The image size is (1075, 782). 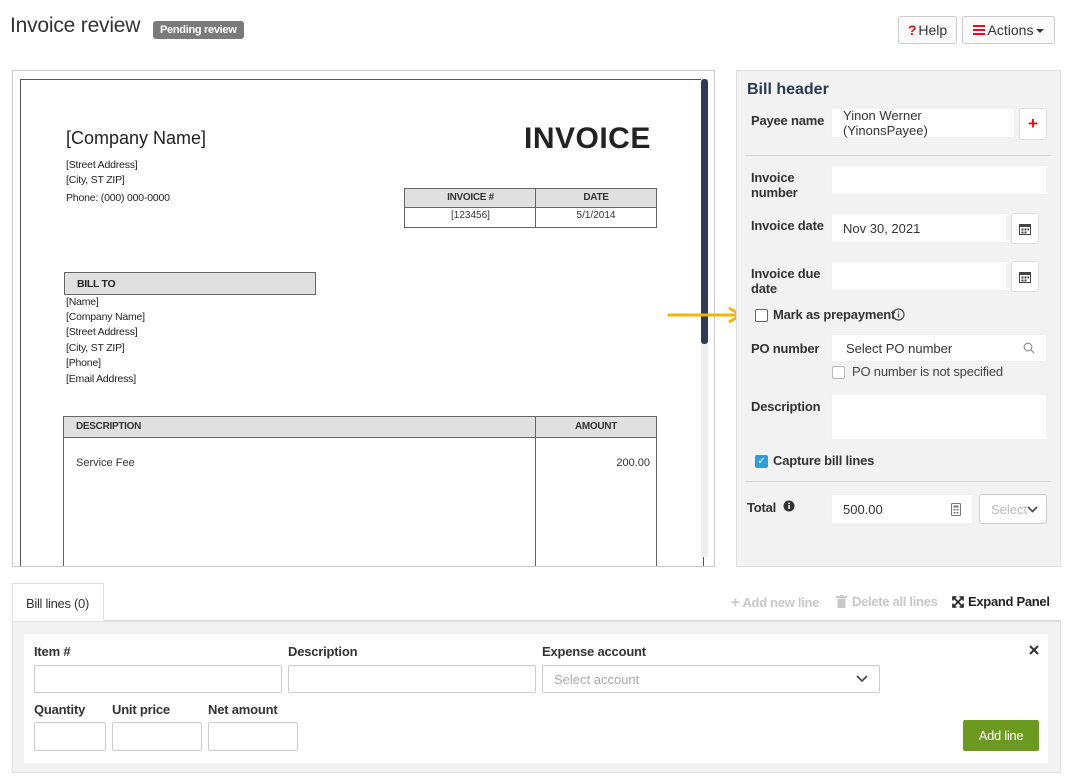 I want to click on expand-icon, so click(x=958, y=601).